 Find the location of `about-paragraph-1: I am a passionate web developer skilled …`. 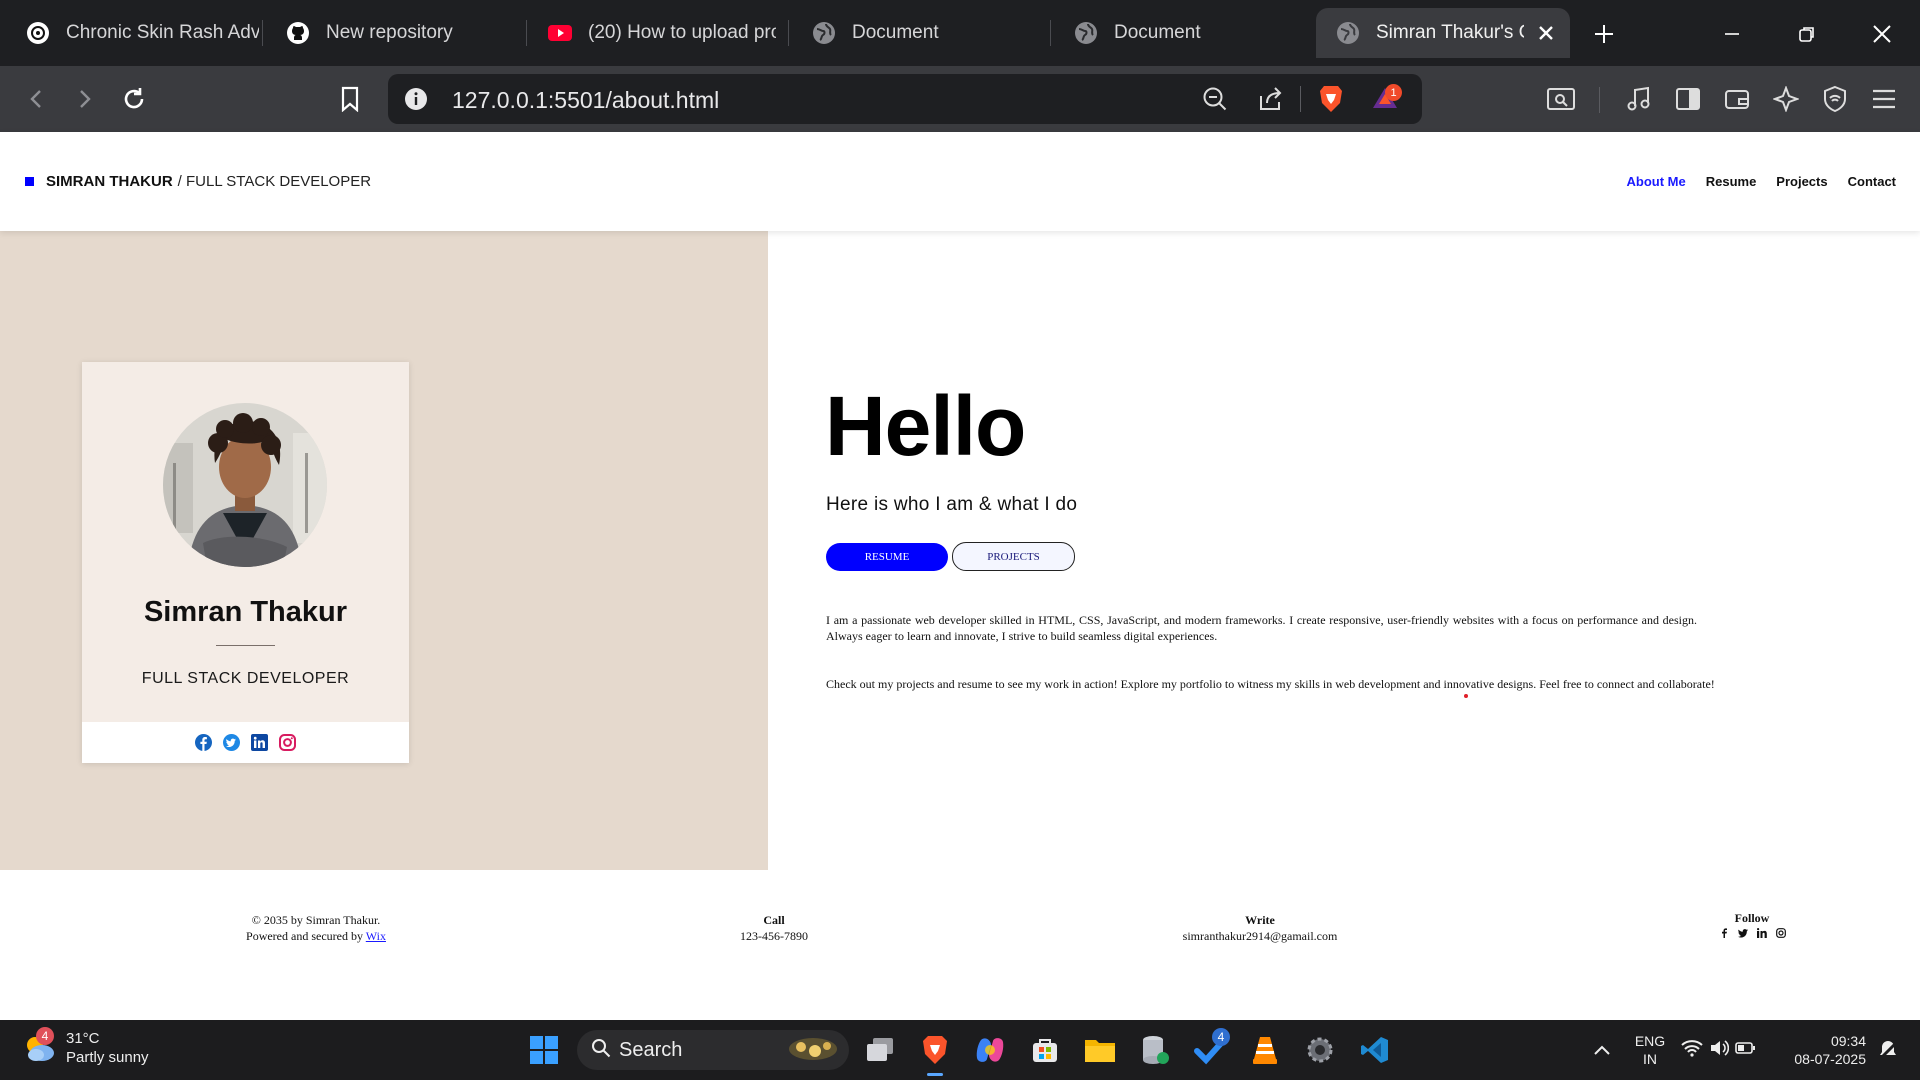

about-paragraph-1: I am a passionate web developer skilled … is located at coordinates (1261, 628).